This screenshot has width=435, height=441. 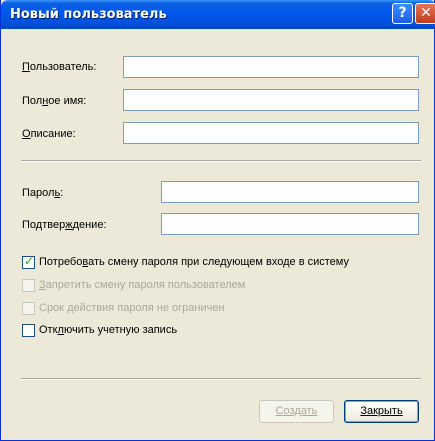 What do you see at coordinates (221, 161) in the screenshot?
I see `separator-top` at bounding box center [221, 161].